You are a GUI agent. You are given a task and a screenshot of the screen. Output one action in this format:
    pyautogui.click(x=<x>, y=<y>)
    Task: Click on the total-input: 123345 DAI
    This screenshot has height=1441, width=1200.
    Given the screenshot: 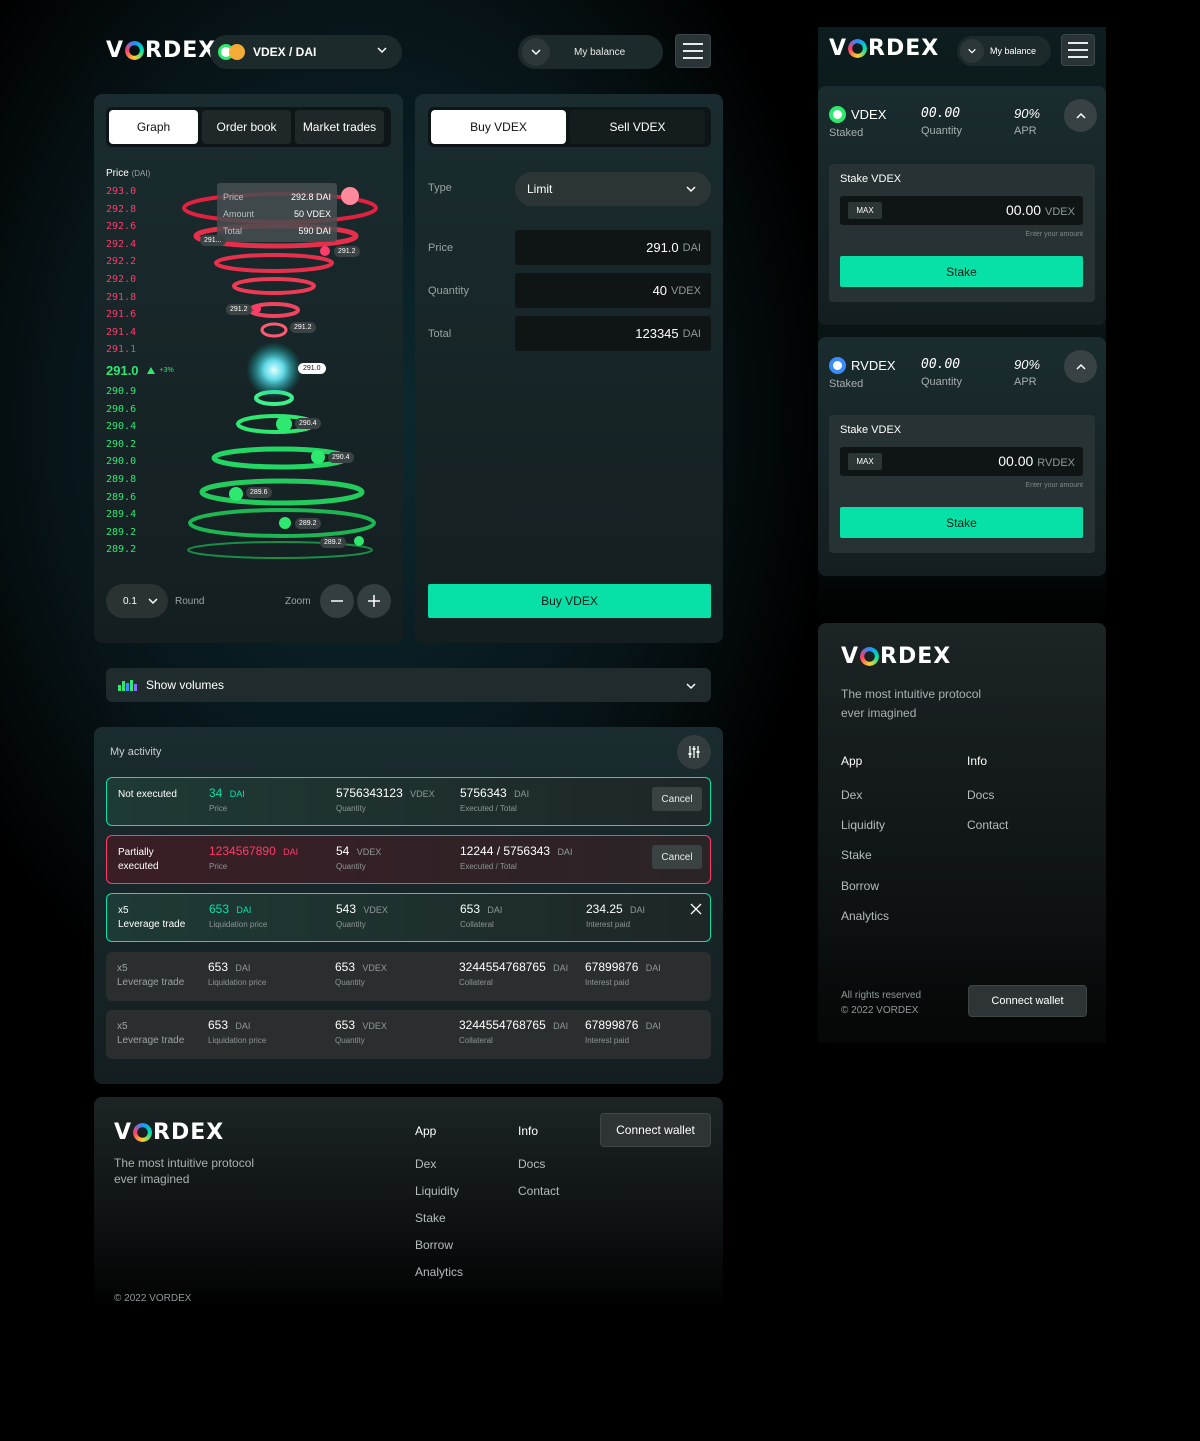 What is the action you would take?
    pyautogui.click(x=613, y=333)
    